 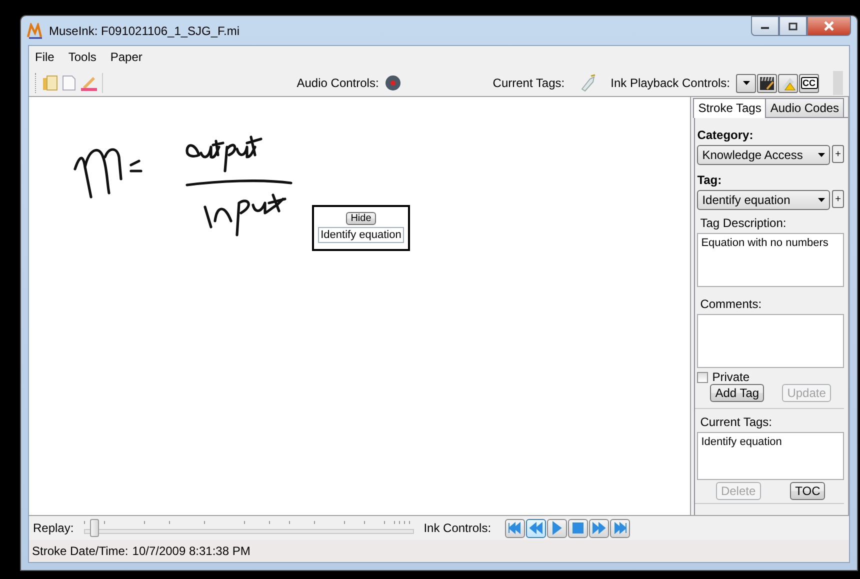 I want to click on skip-to-end-button, so click(x=620, y=528).